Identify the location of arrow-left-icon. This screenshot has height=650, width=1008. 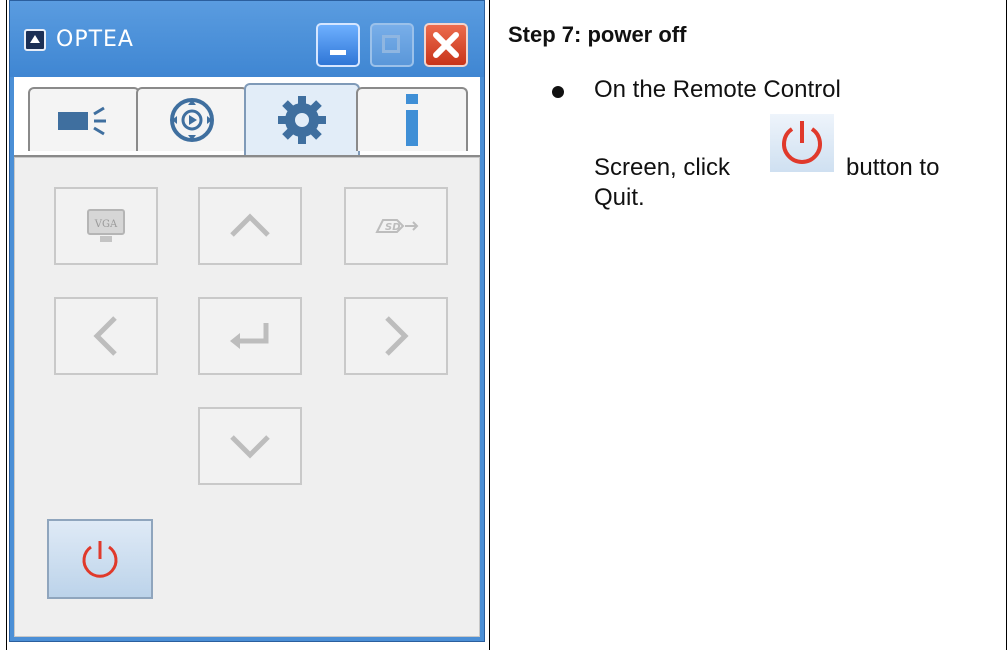
(105, 336).